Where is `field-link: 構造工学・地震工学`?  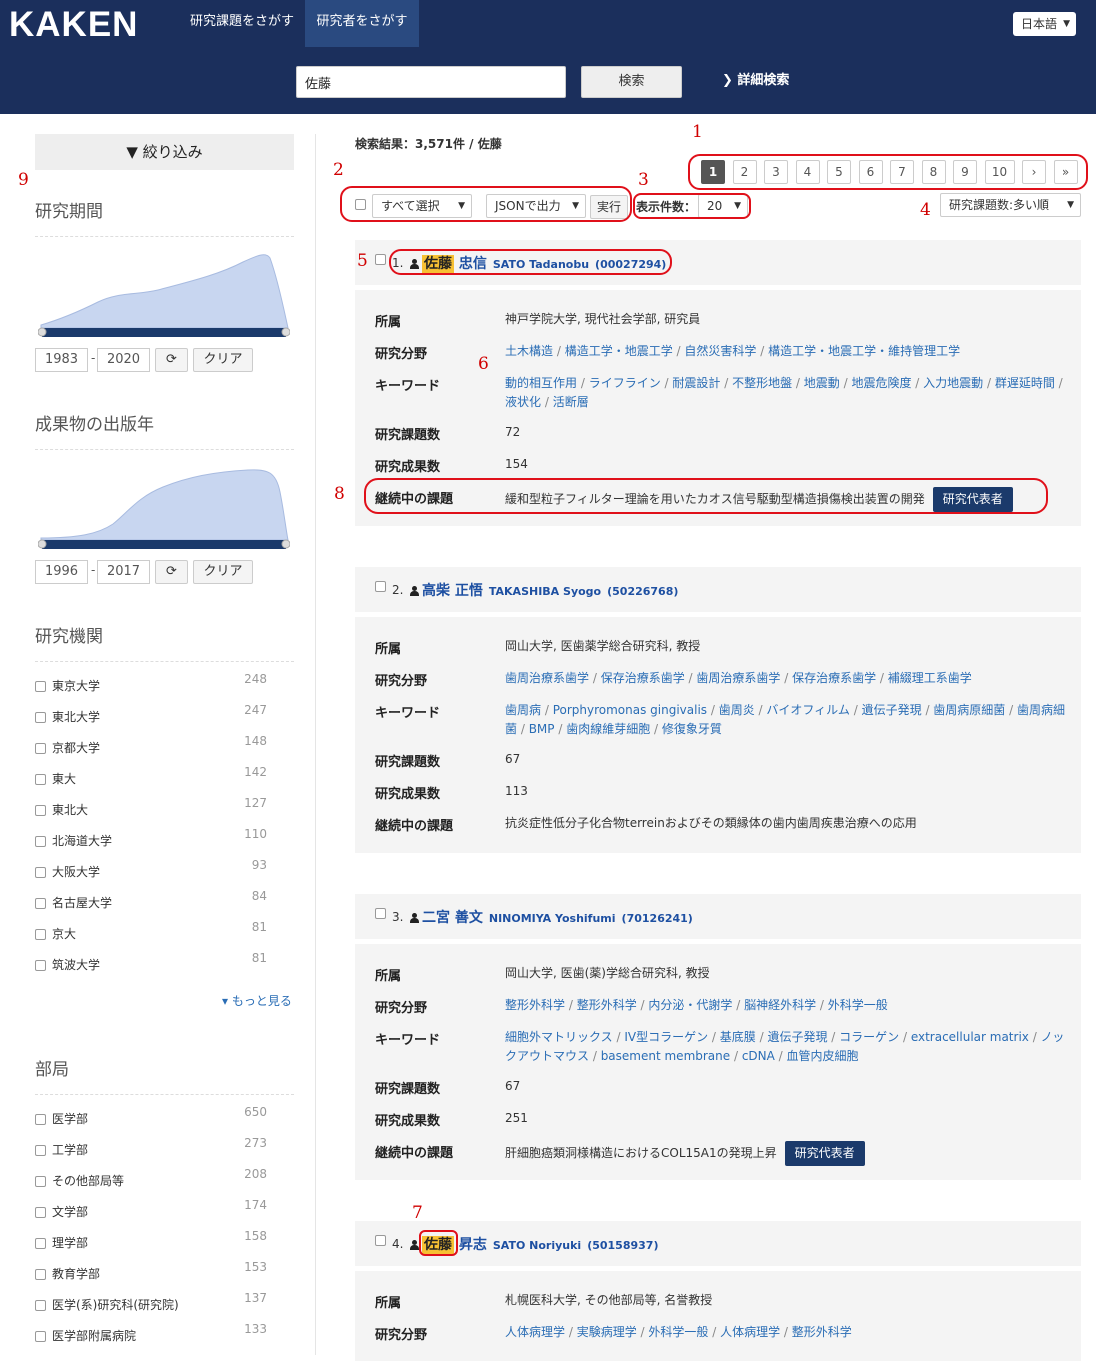
field-link: 構造工学・地震工学 is located at coordinates (619, 351).